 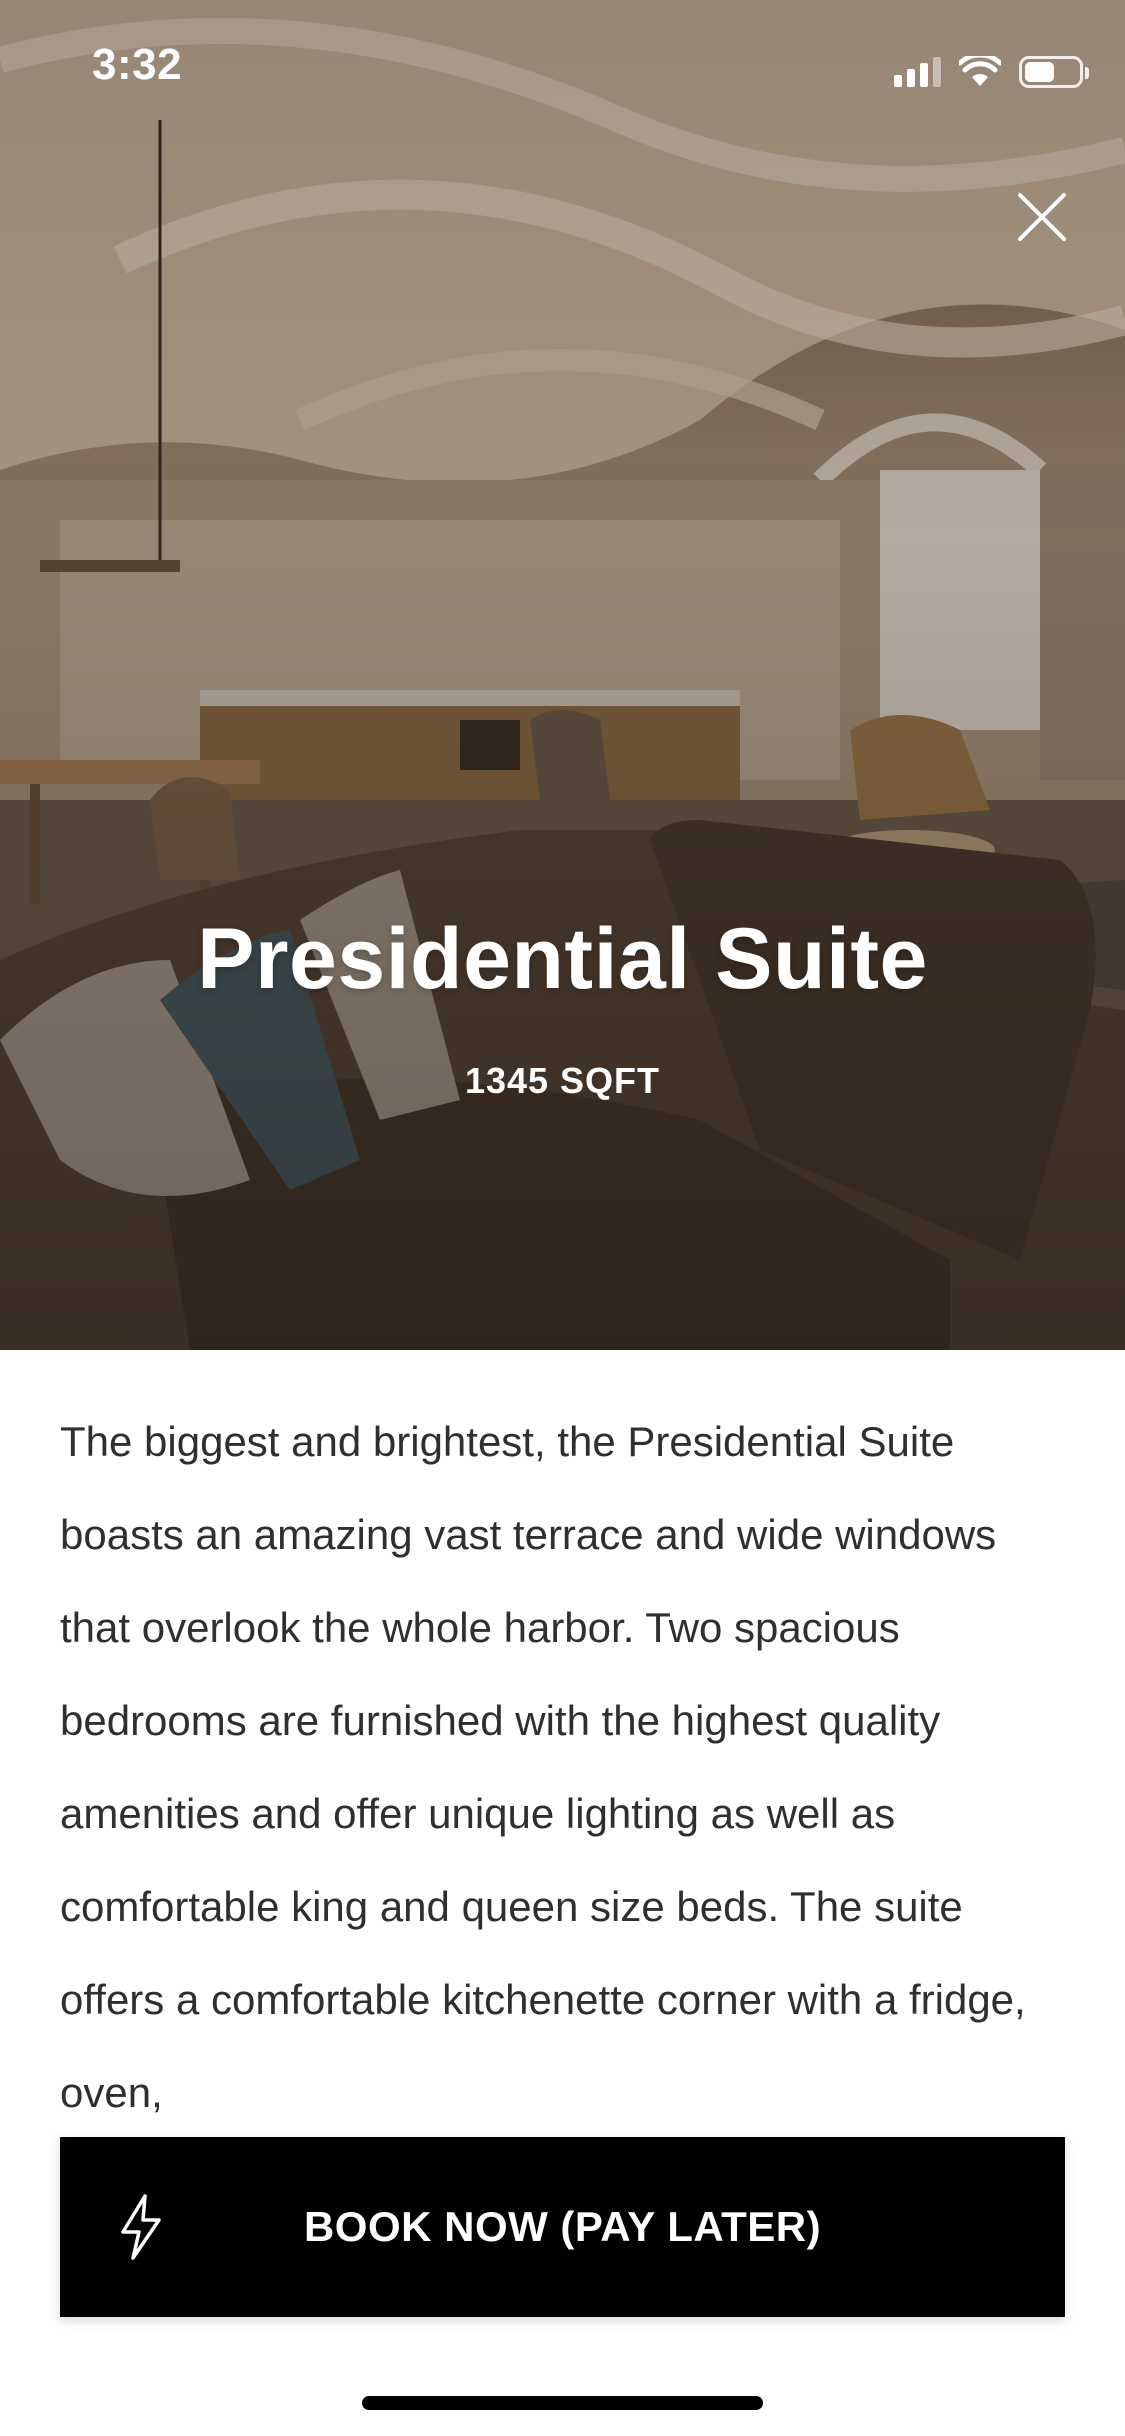 What do you see at coordinates (141, 2227) in the screenshot?
I see `lightning-bolt-icon` at bounding box center [141, 2227].